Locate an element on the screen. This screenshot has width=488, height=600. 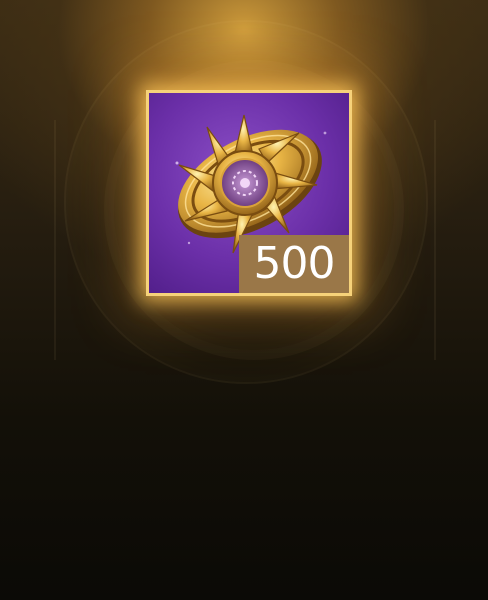
quantity-badge: 500 is located at coordinates (294, 264).